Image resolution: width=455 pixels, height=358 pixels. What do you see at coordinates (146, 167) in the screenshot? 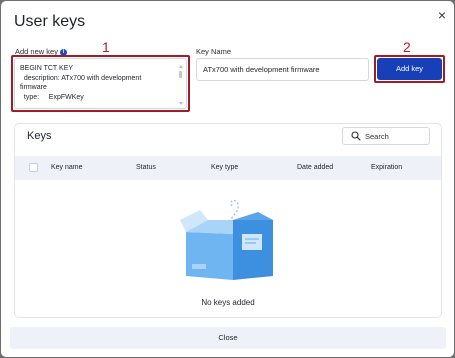
I see `column-header-status: Status` at bounding box center [146, 167].